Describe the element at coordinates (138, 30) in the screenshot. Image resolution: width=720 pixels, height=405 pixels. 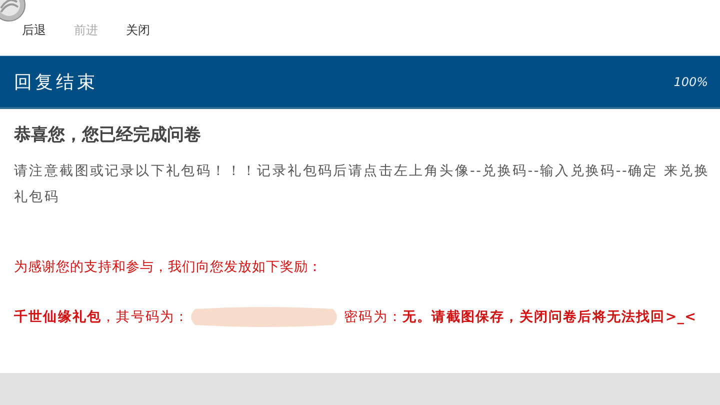
I see `nav-button: 关闭` at that location.